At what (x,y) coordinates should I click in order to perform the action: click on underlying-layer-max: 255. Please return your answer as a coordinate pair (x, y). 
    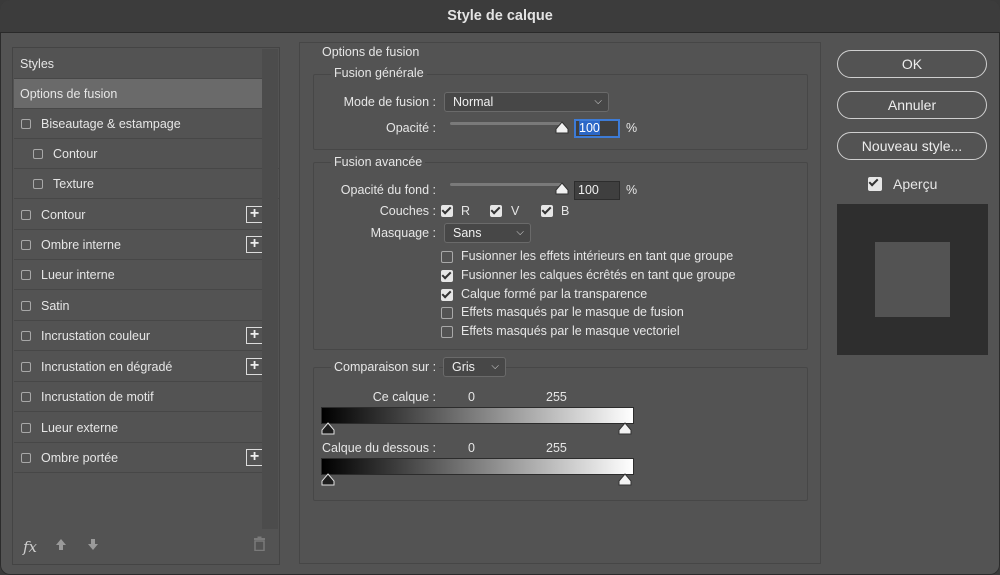
    Looking at the image, I should click on (556, 448).